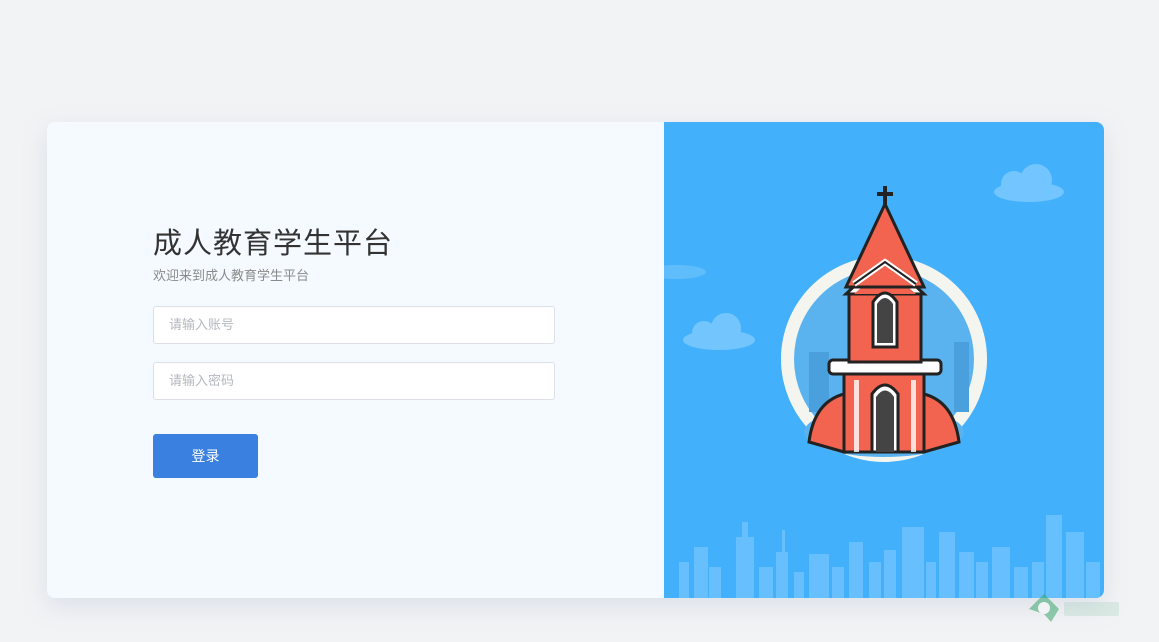  What do you see at coordinates (273, 243) in the screenshot?
I see `page-title: 成人教育学生平台` at bounding box center [273, 243].